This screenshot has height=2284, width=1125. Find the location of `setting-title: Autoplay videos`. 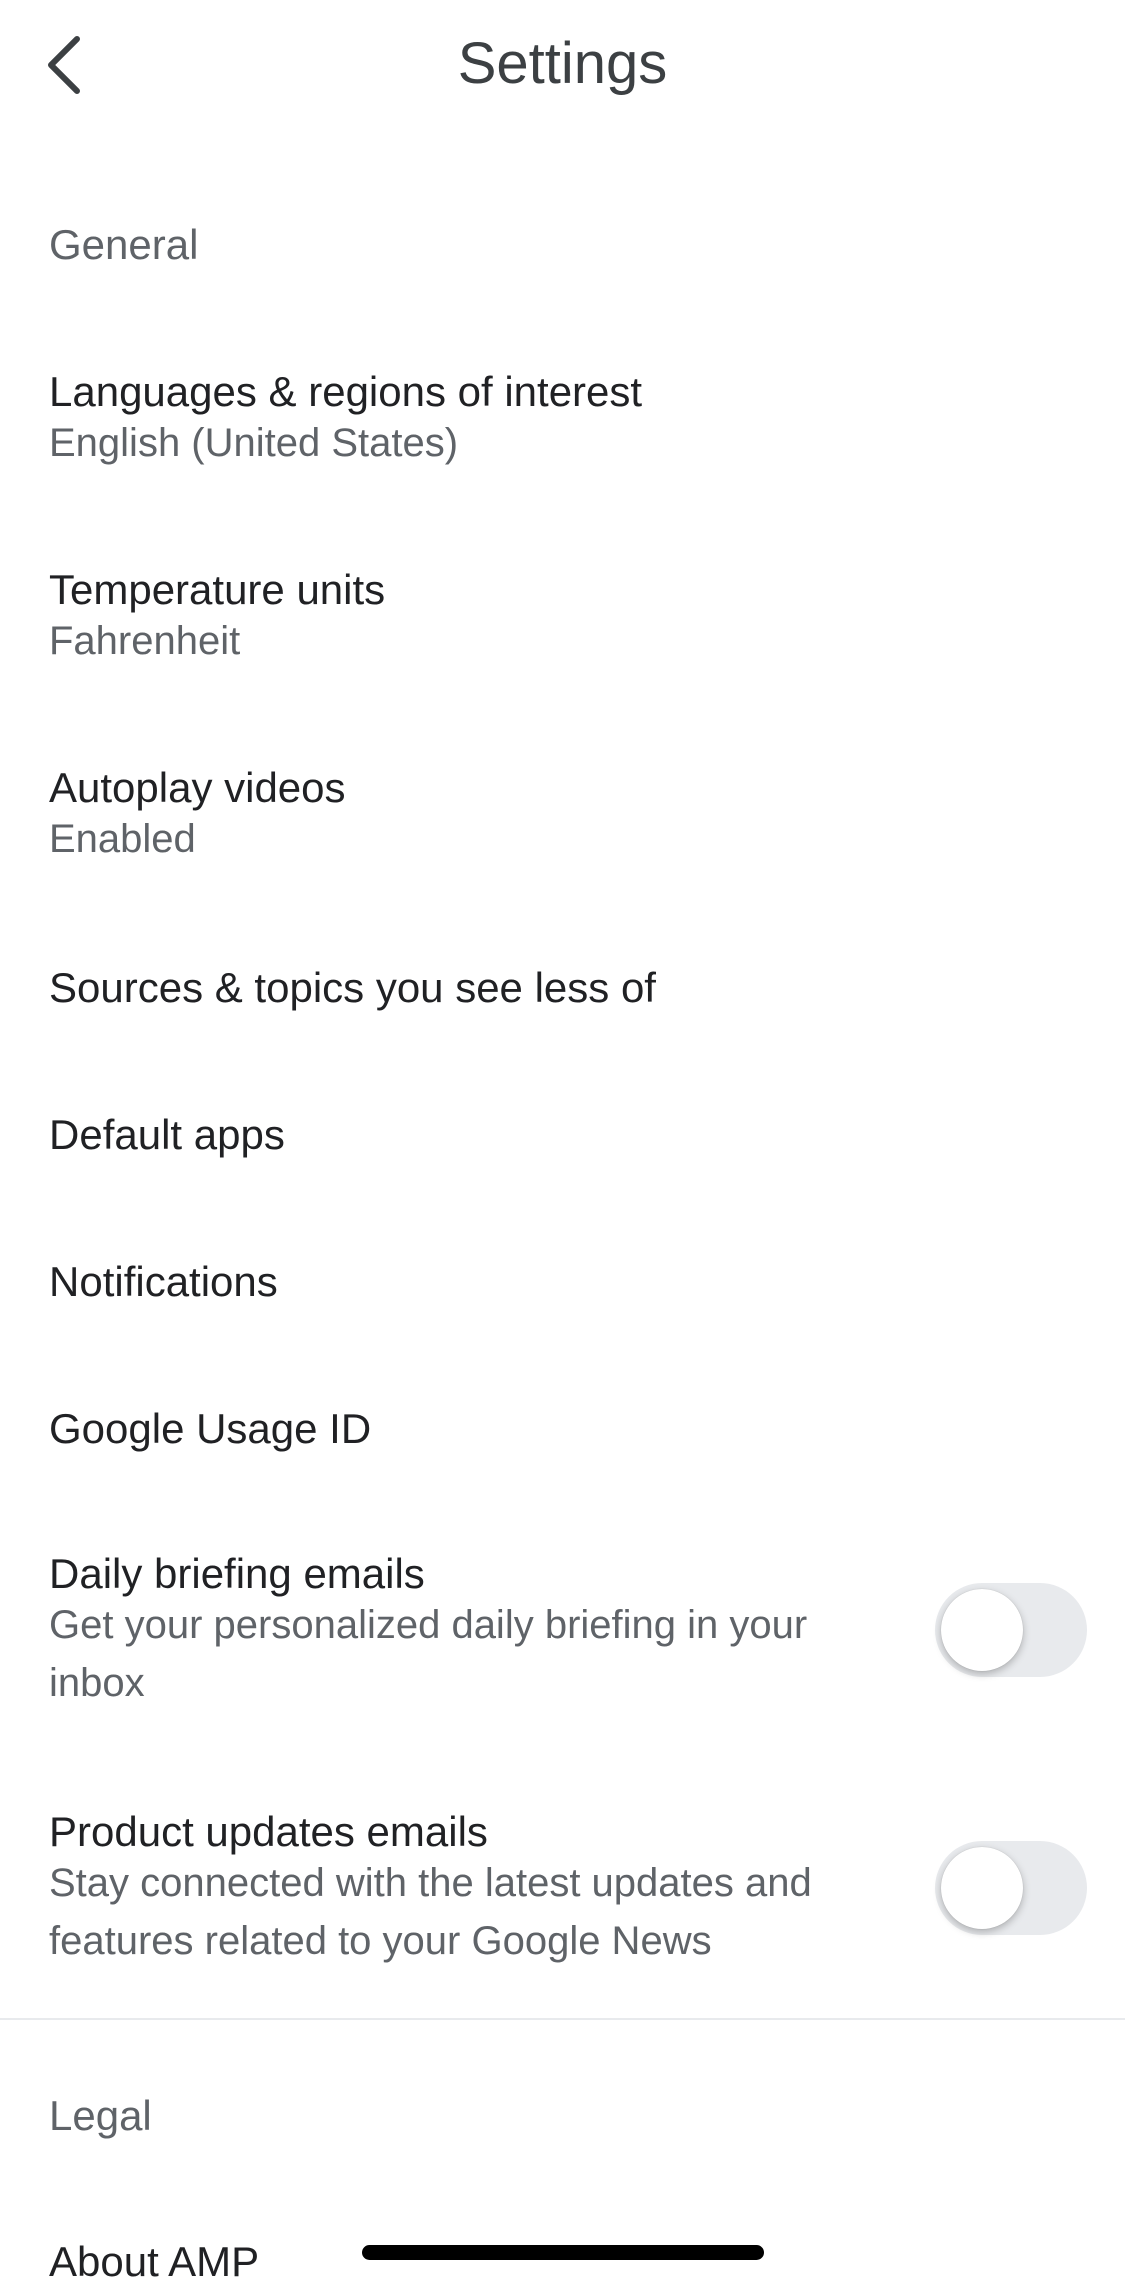

setting-title: Autoplay videos is located at coordinates (197, 787).